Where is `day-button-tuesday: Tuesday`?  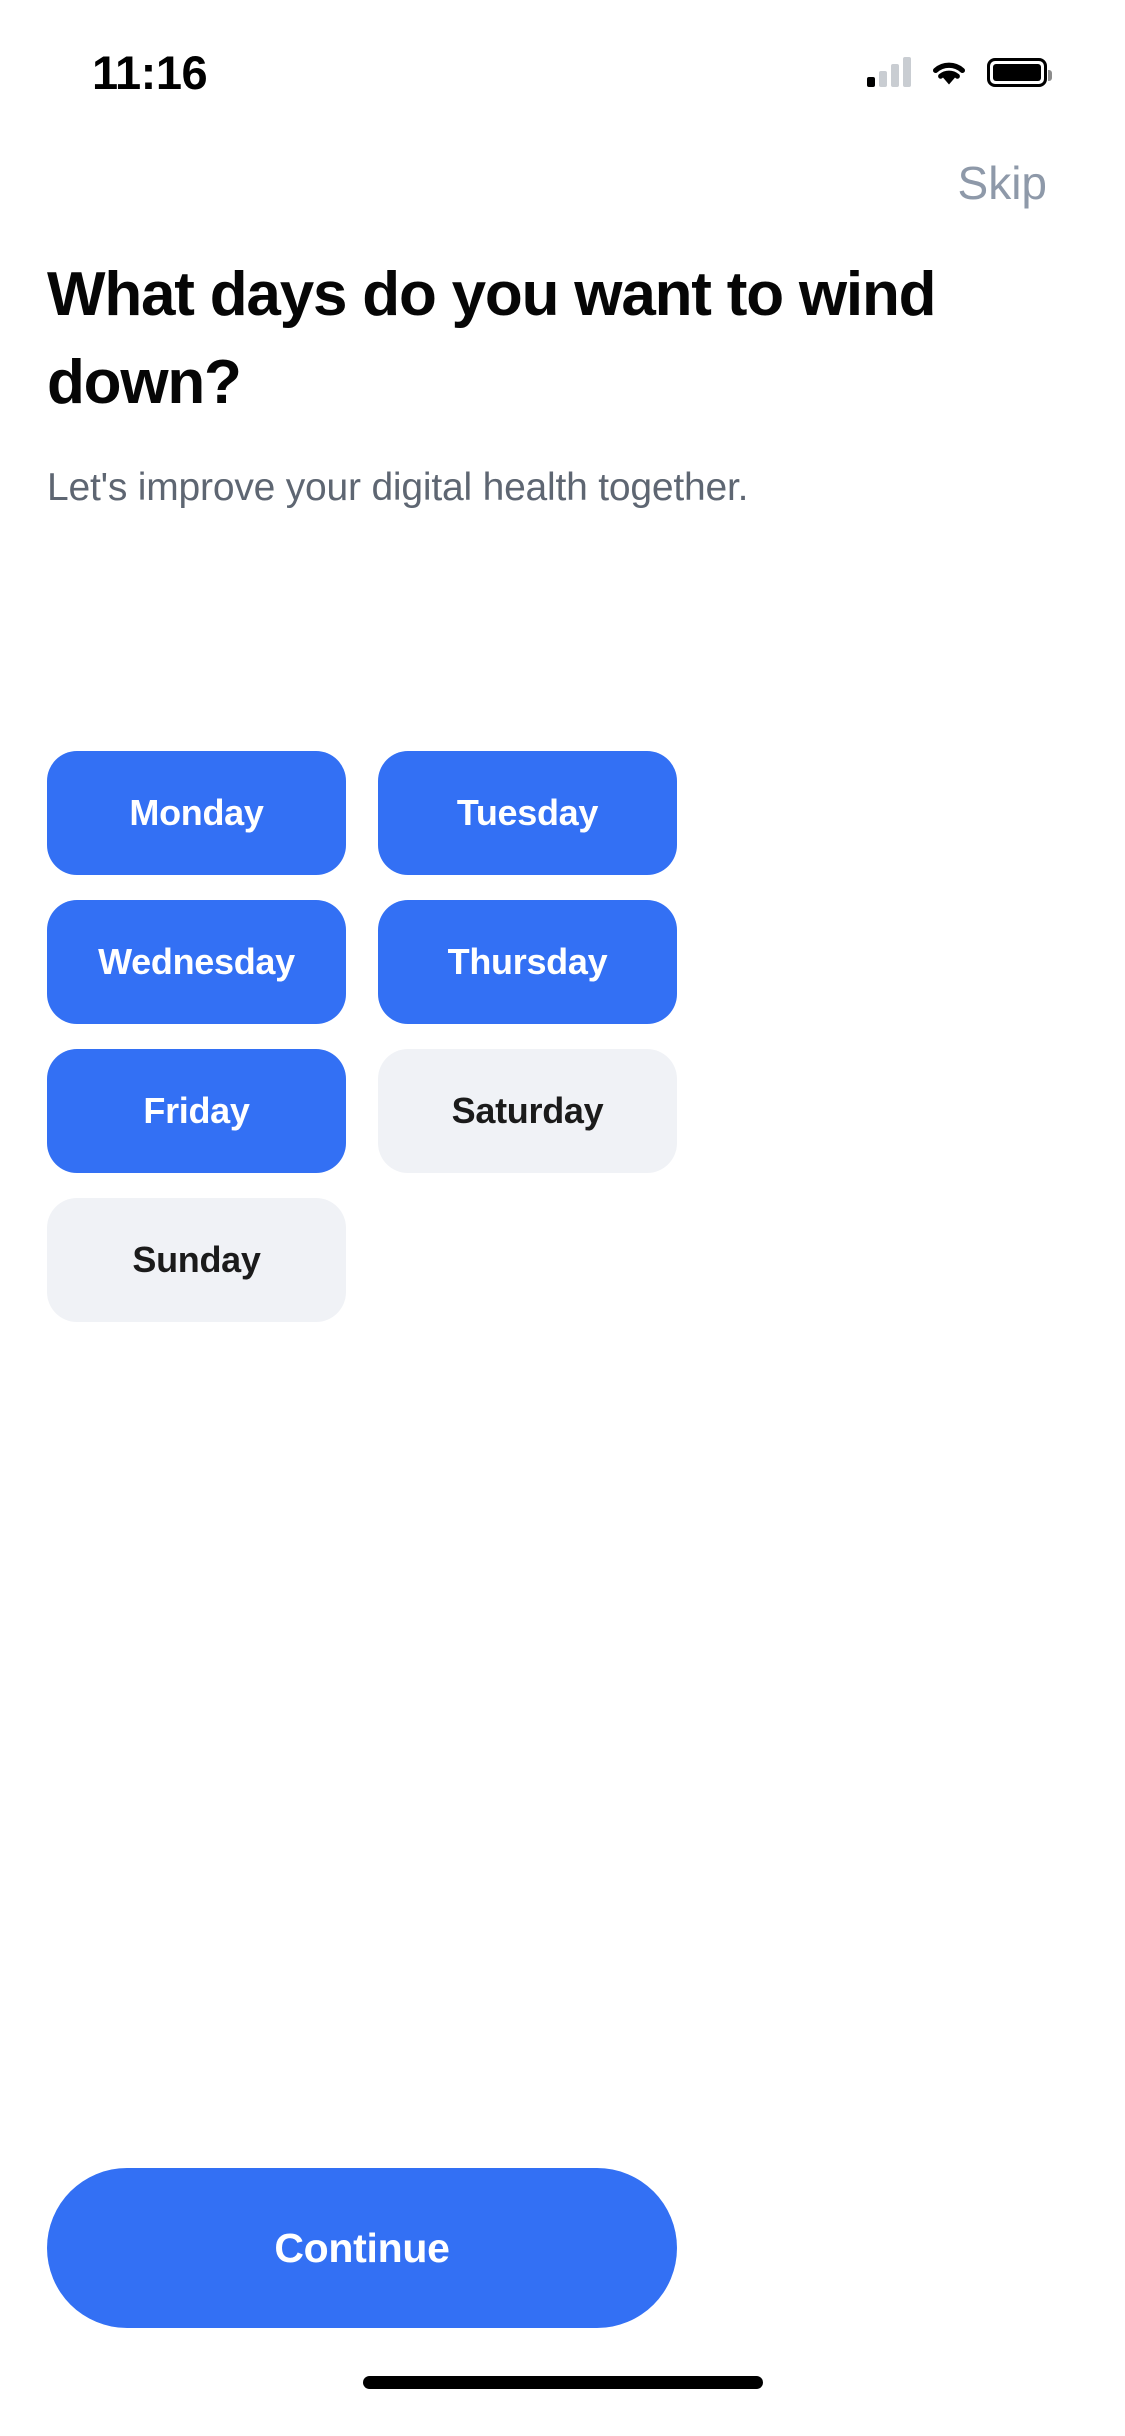
day-button-tuesday: Tuesday is located at coordinates (527, 813).